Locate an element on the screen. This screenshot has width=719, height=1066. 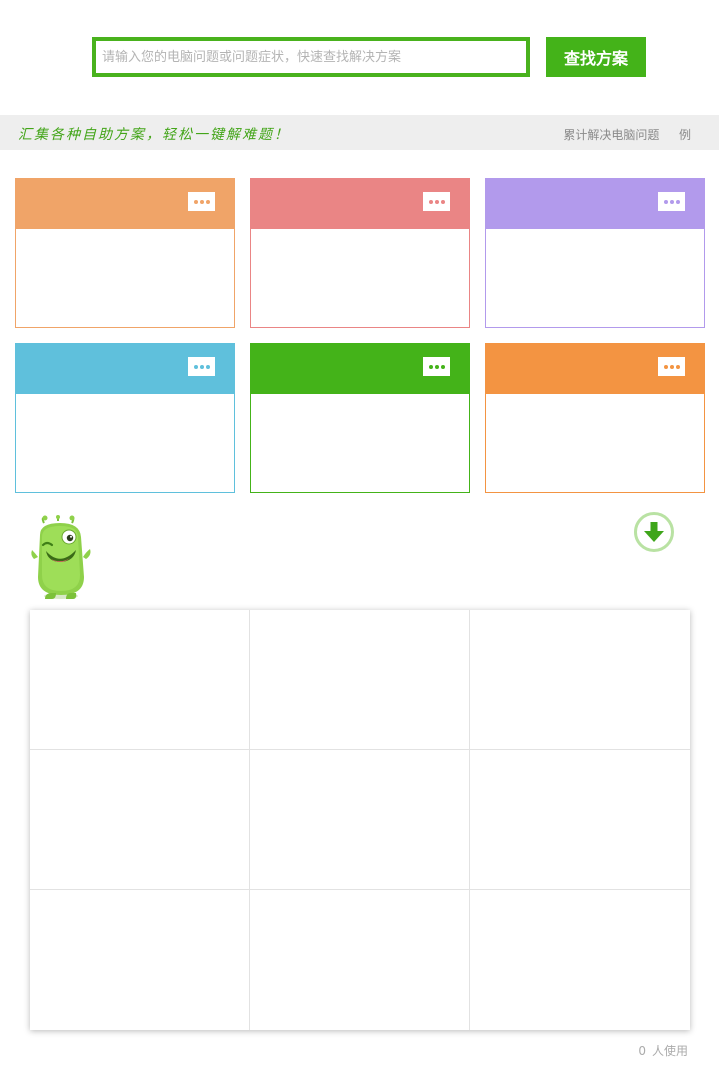
solved-stat: 累计解决电脑问题 例 is located at coordinates (627, 134).